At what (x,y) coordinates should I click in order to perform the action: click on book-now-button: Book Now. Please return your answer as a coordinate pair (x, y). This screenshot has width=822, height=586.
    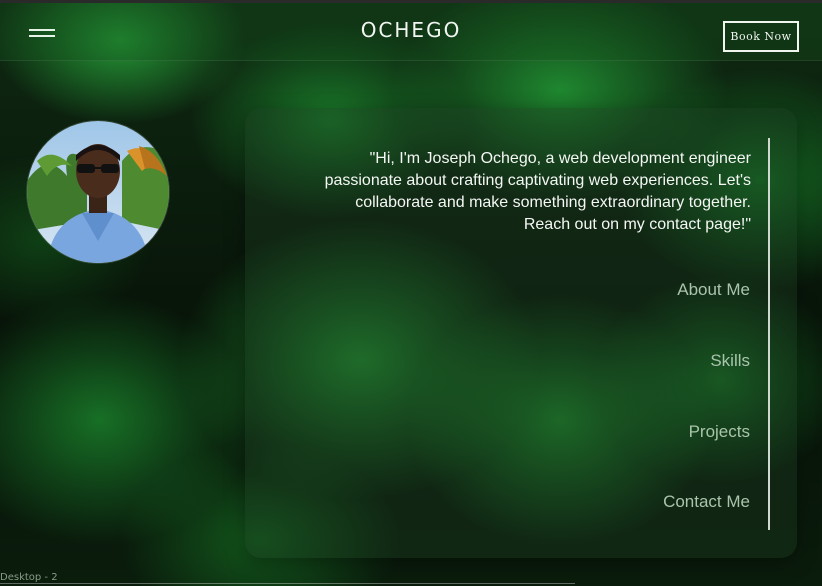
    Looking at the image, I should click on (761, 36).